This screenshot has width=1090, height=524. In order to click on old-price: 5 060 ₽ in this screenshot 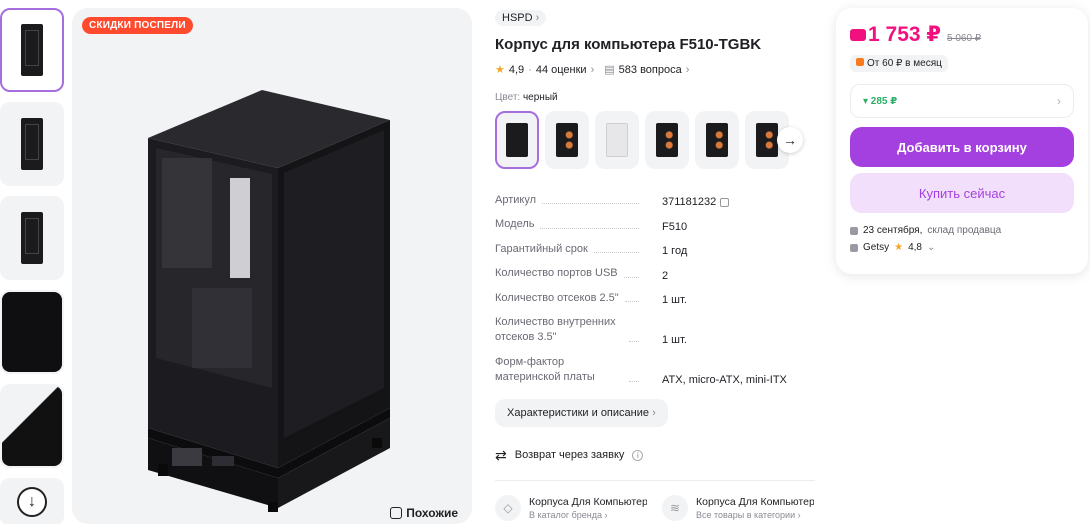, I will do `click(964, 38)`.